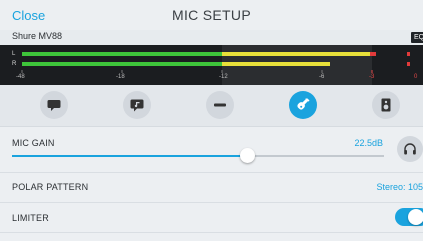 This screenshot has width=423, height=241. What do you see at coordinates (247, 155) in the screenshot?
I see `gain-slider-thumb` at bounding box center [247, 155].